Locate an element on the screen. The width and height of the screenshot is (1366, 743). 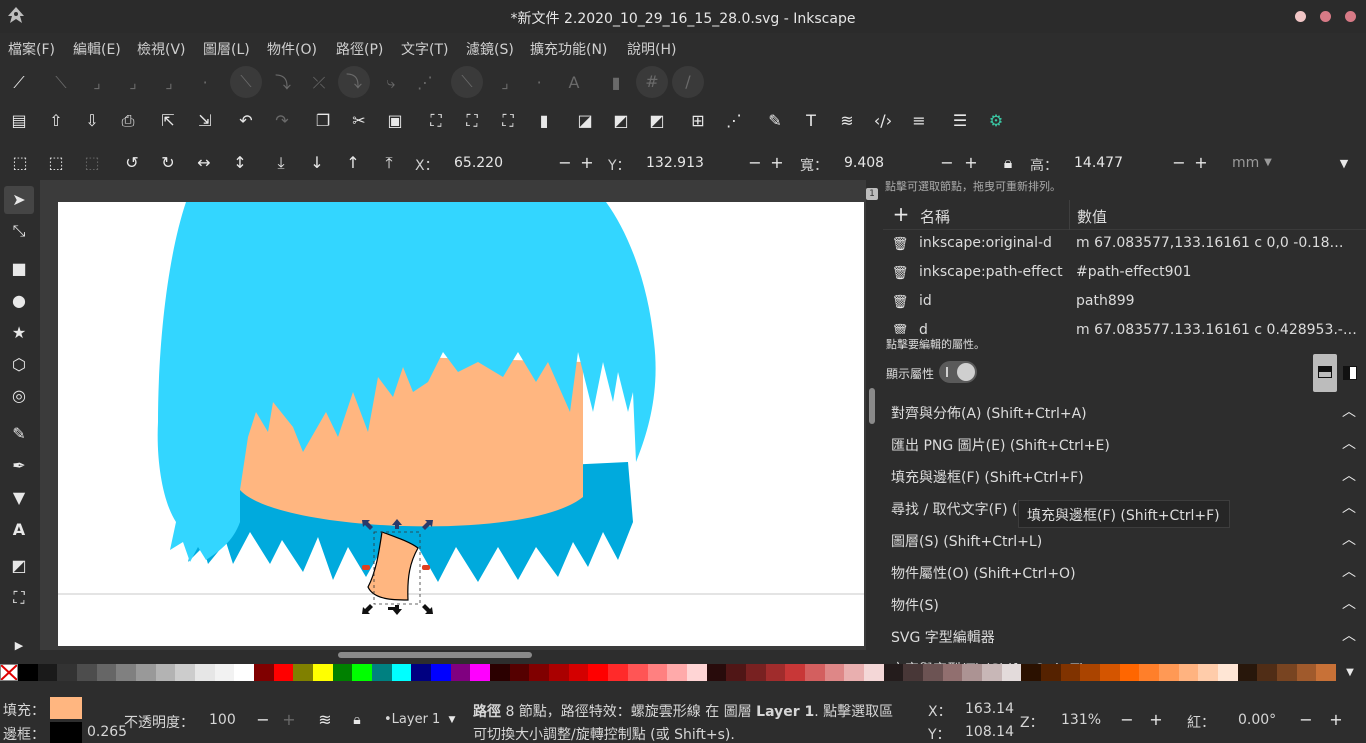
copy-icon: ❐ is located at coordinates (323, 121).